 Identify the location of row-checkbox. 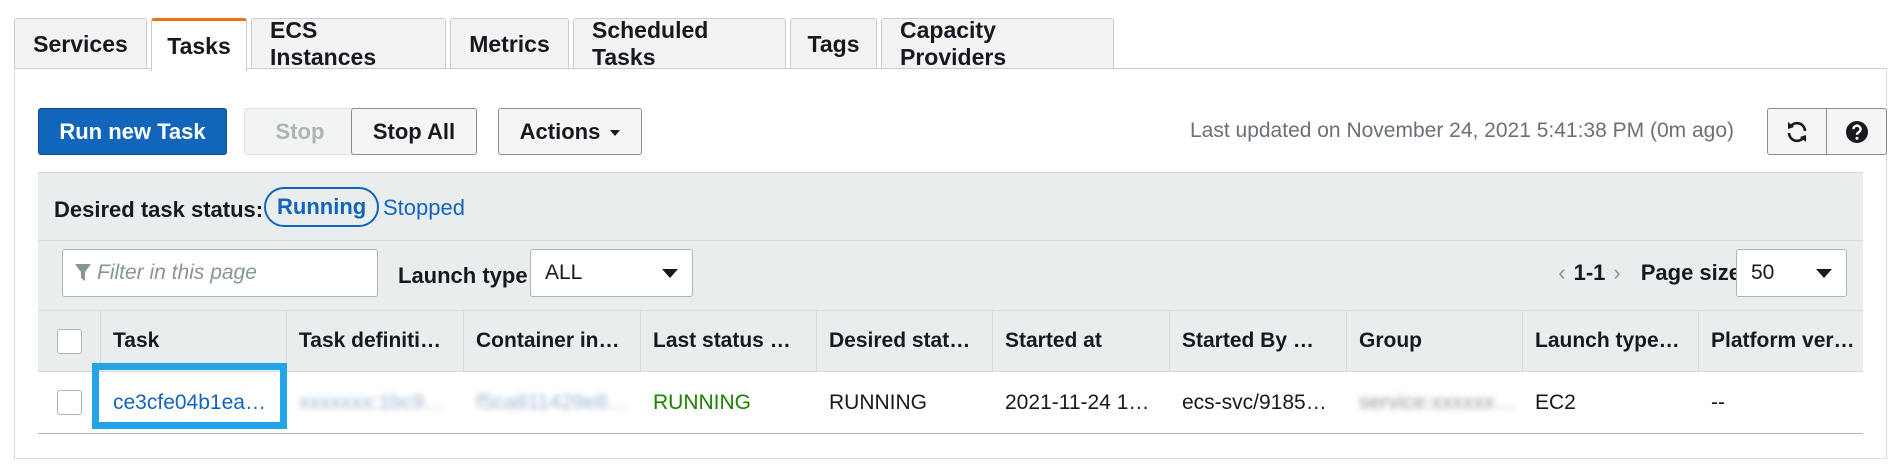
(69, 402).